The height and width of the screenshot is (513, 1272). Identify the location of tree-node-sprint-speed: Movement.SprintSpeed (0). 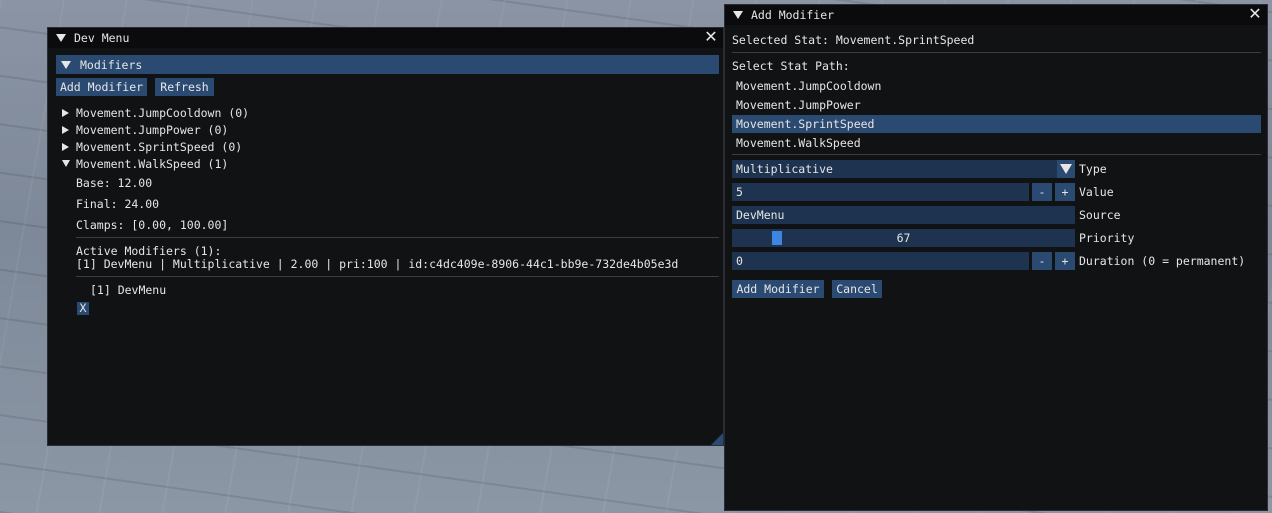
(152, 146).